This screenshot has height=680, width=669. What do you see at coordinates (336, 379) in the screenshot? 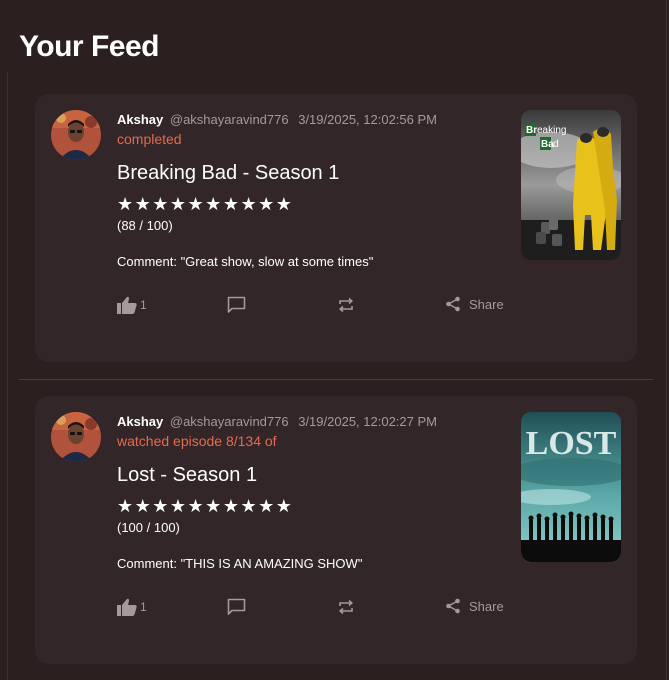
I see `feed-divider` at bounding box center [336, 379].